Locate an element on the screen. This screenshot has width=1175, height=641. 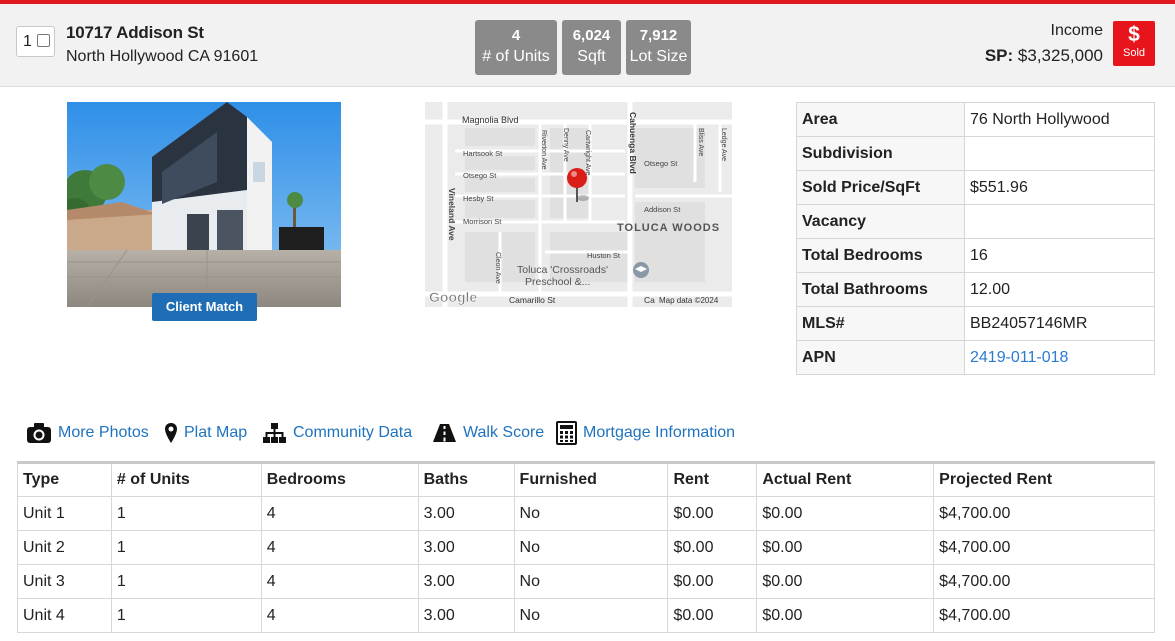
sitemap-icon is located at coordinates (274, 433).